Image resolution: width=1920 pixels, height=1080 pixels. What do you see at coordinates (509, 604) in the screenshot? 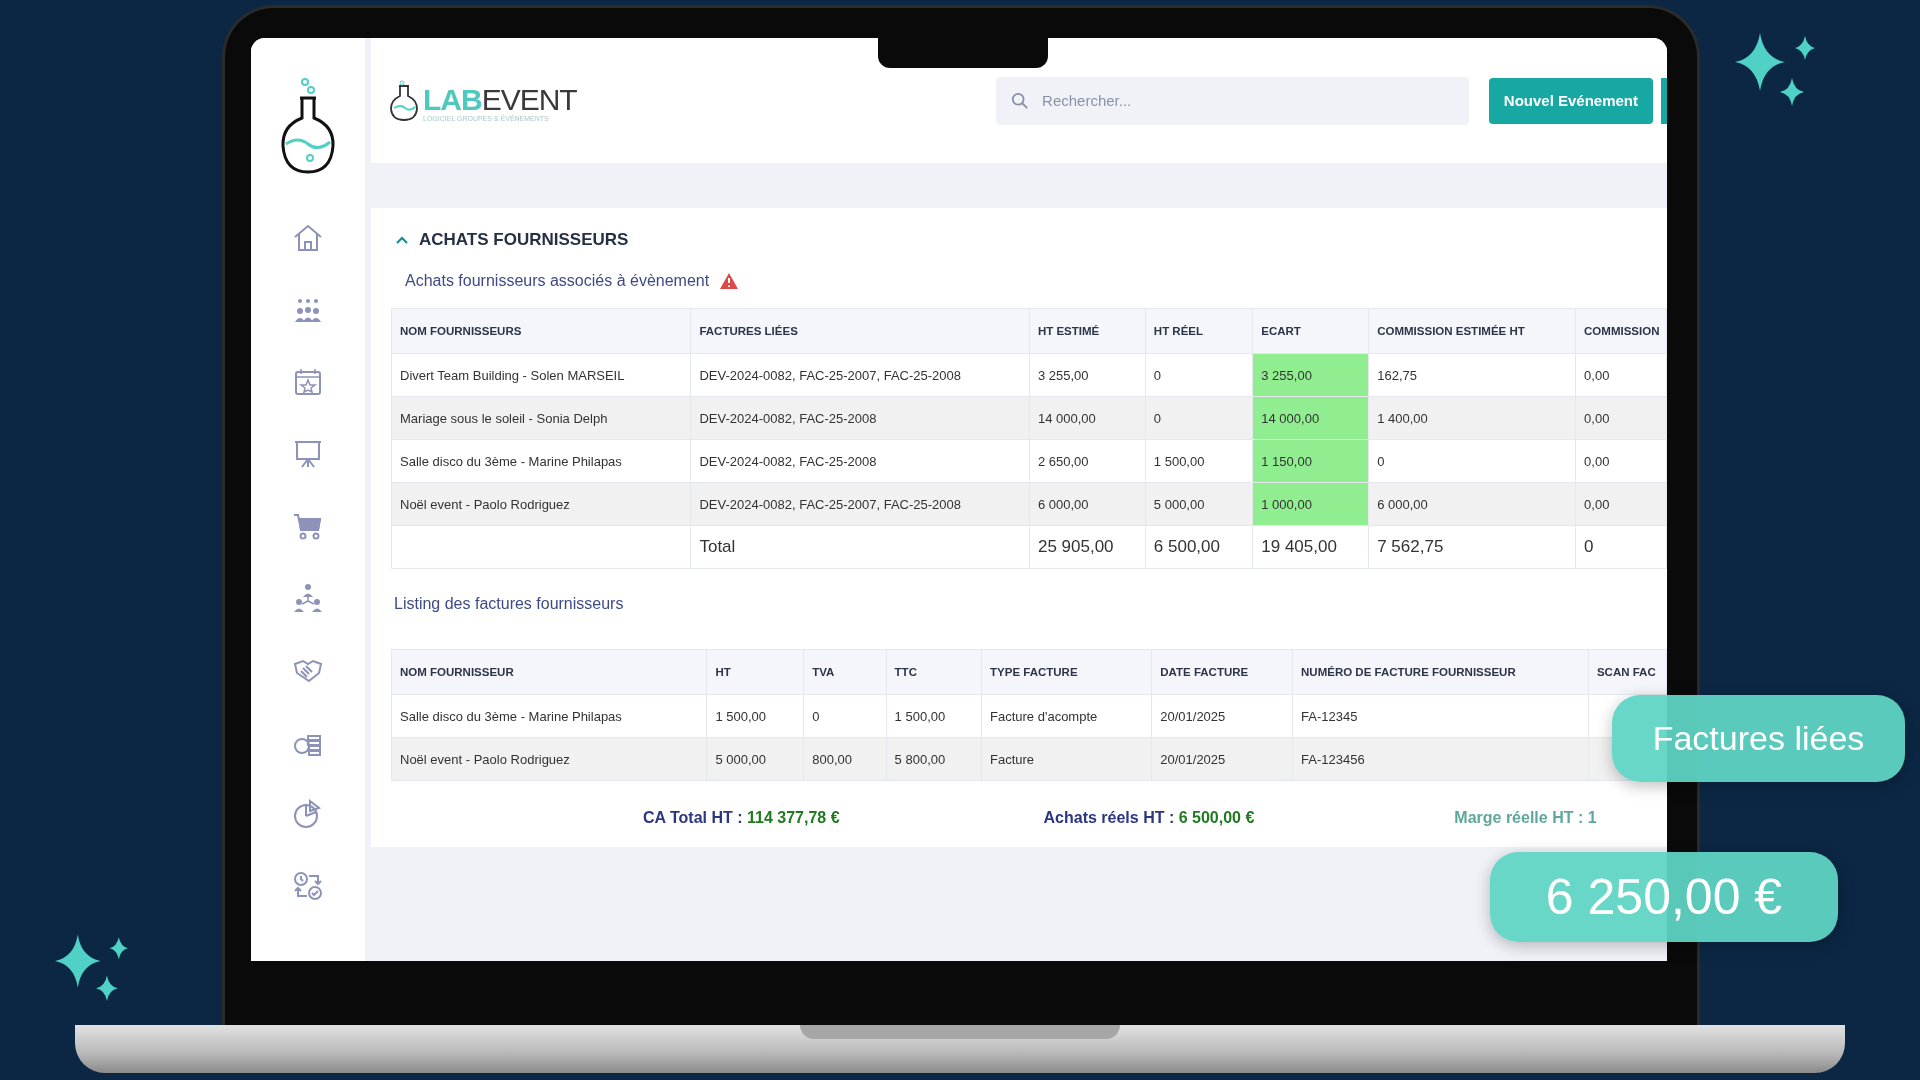
I see `listing-title: Listing des factures fournisseurs` at bounding box center [509, 604].